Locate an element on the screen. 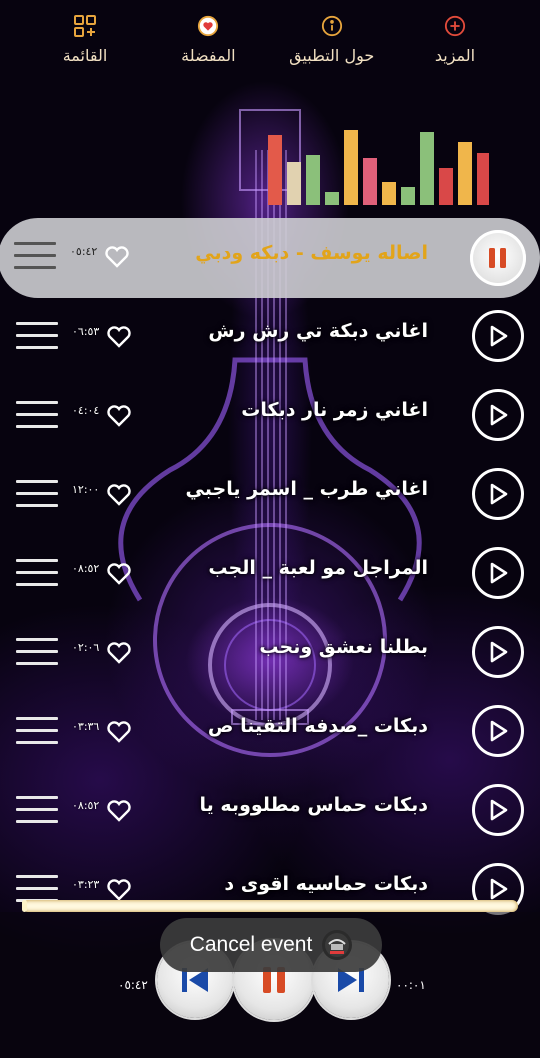  song-row: بطلنا نعشق ونحب ٠٢:٠٦ is located at coordinates (270, 653).